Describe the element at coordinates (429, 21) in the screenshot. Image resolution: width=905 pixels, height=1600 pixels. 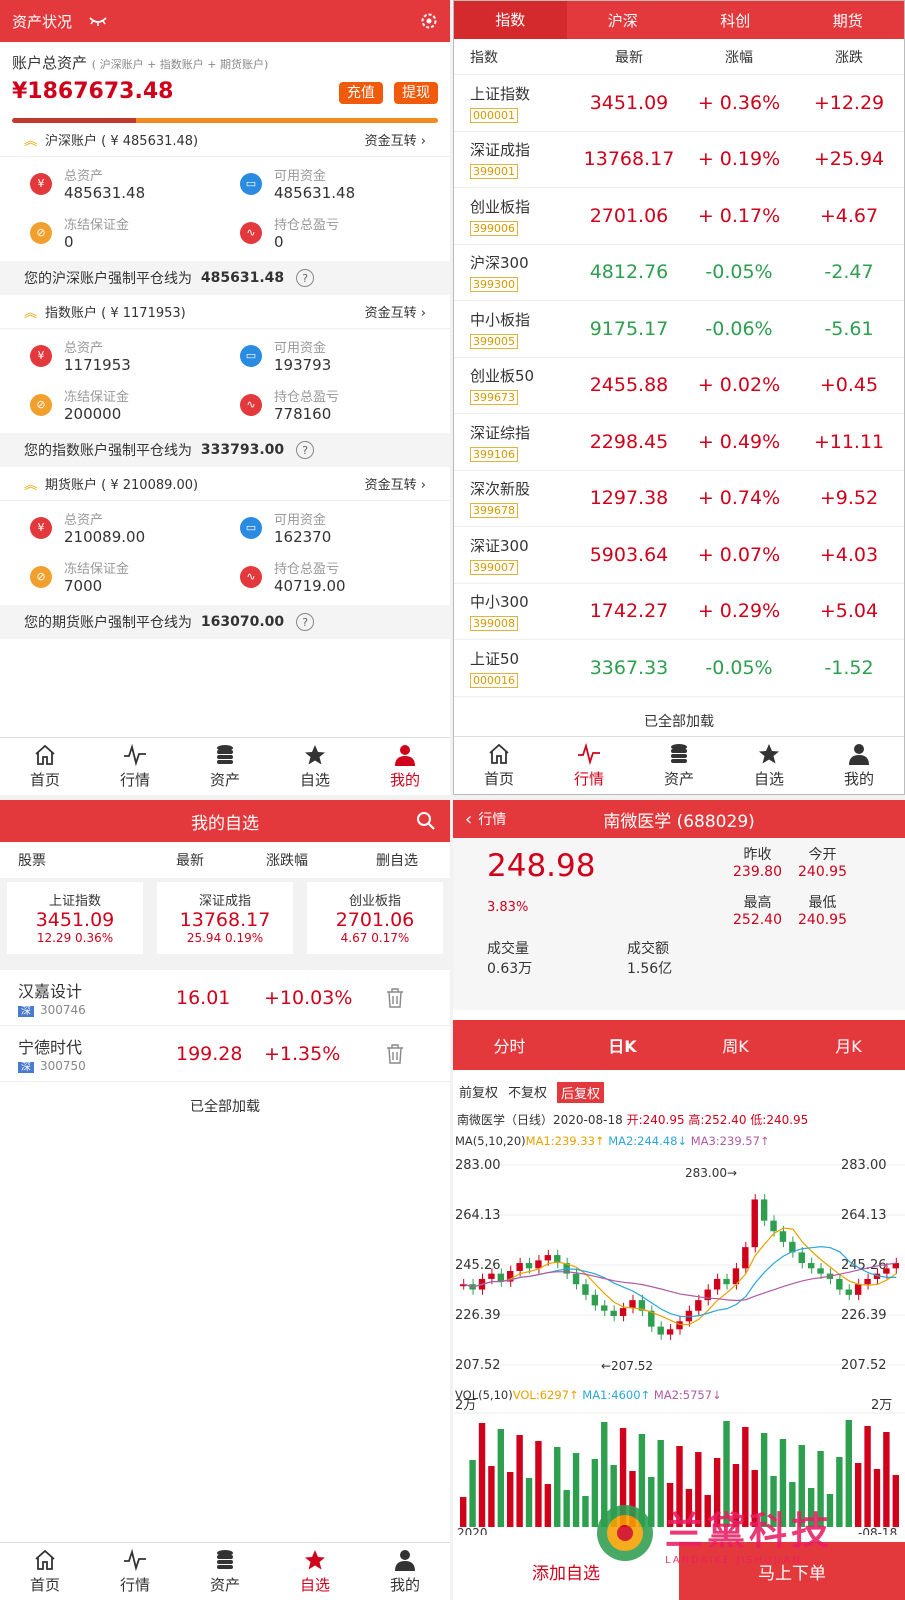
I see `settings-icon` at that location.